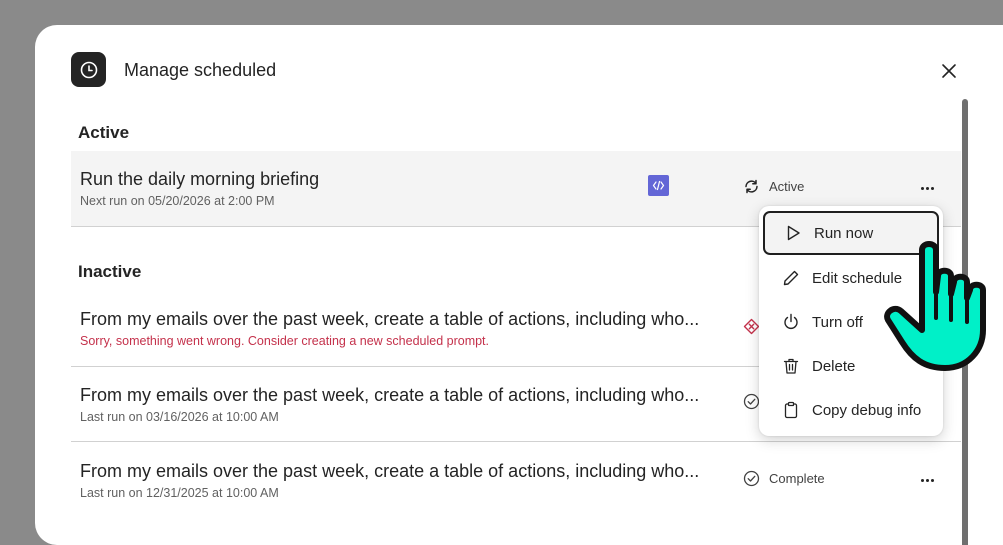 This screenshot has height=545, width=1003. Describe the element at coordinates (88, 69) in the screenshot. I see `clock-icon` at that location.